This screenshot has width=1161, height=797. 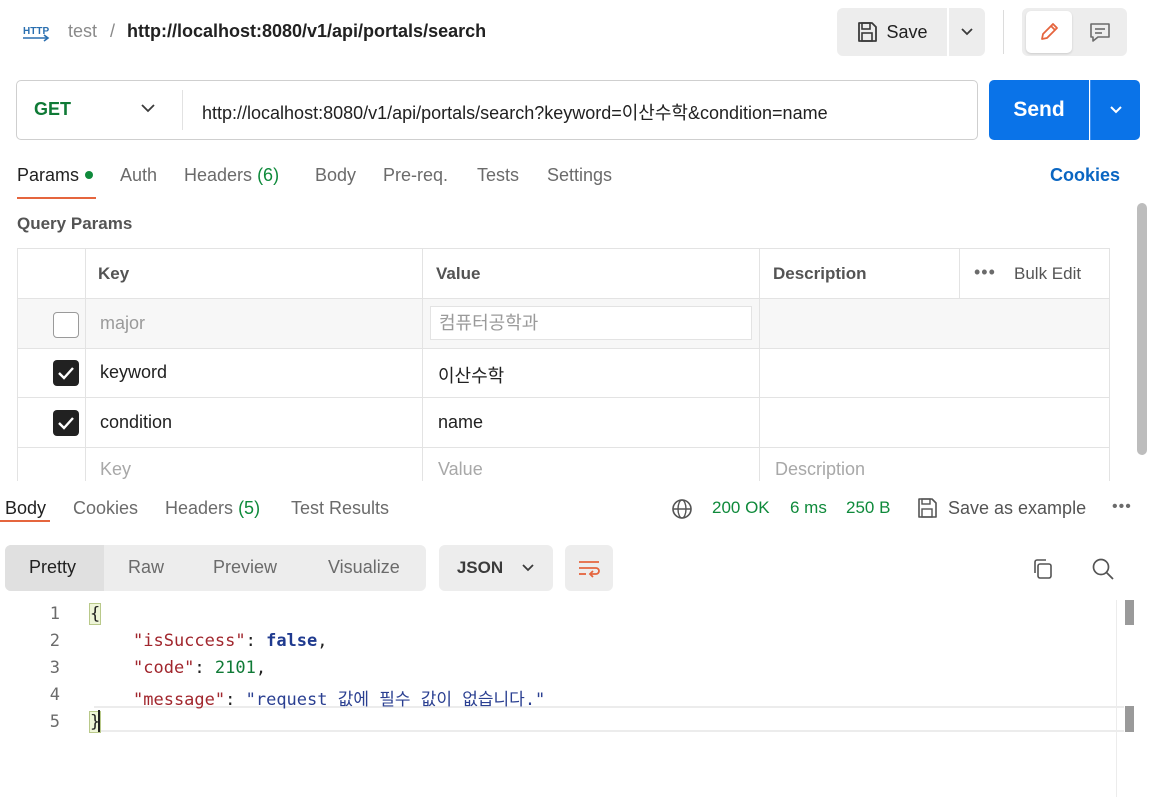 I want to click on params-scrollbar, so click(x=1142, y=329).